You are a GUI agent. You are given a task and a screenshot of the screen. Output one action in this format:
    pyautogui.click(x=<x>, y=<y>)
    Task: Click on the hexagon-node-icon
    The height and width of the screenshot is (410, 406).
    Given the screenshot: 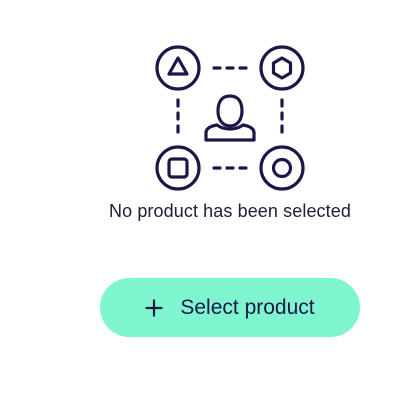 What is the action you would take?
    pyautogui.click(x=282, y=68)
    